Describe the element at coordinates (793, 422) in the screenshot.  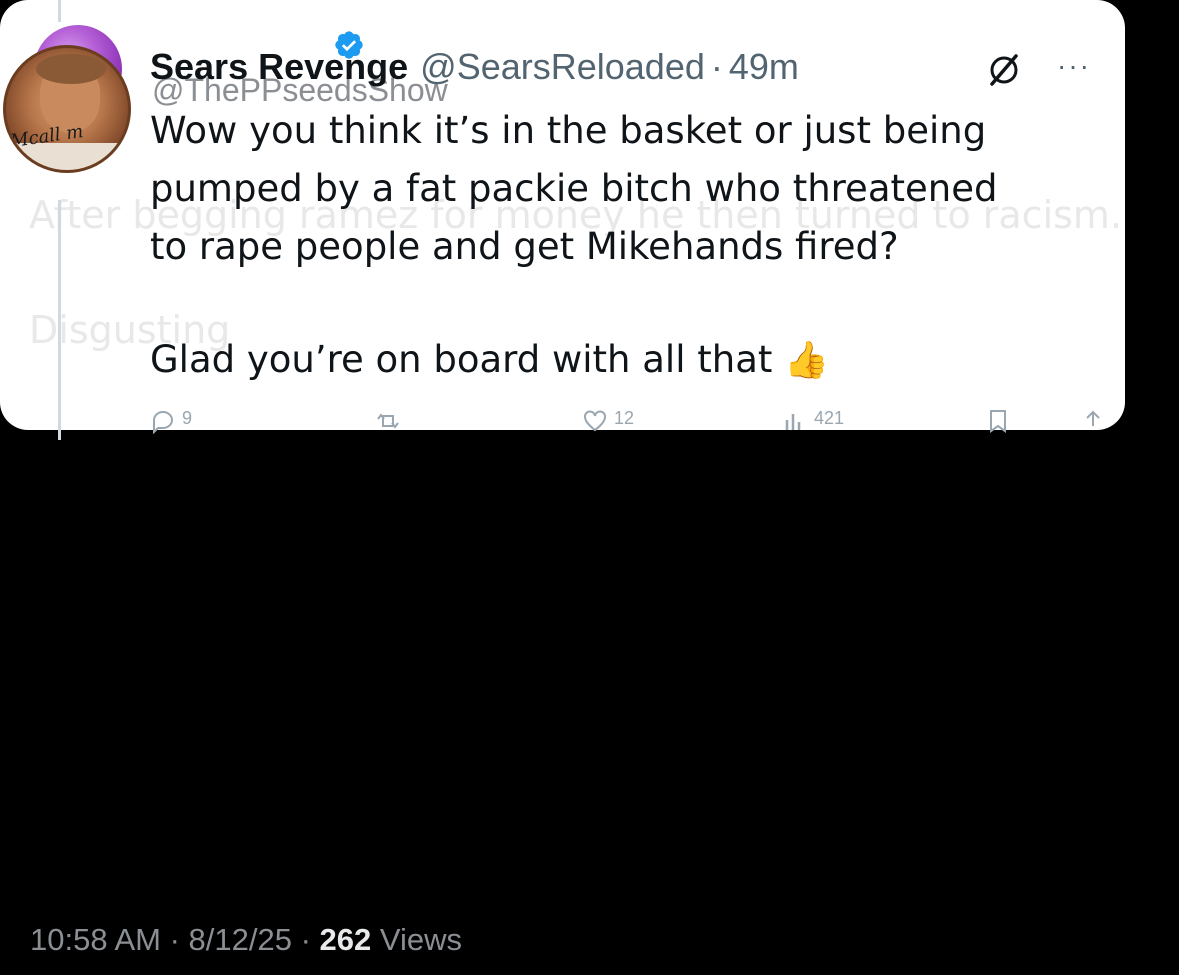
I see `views-icon` at that location.